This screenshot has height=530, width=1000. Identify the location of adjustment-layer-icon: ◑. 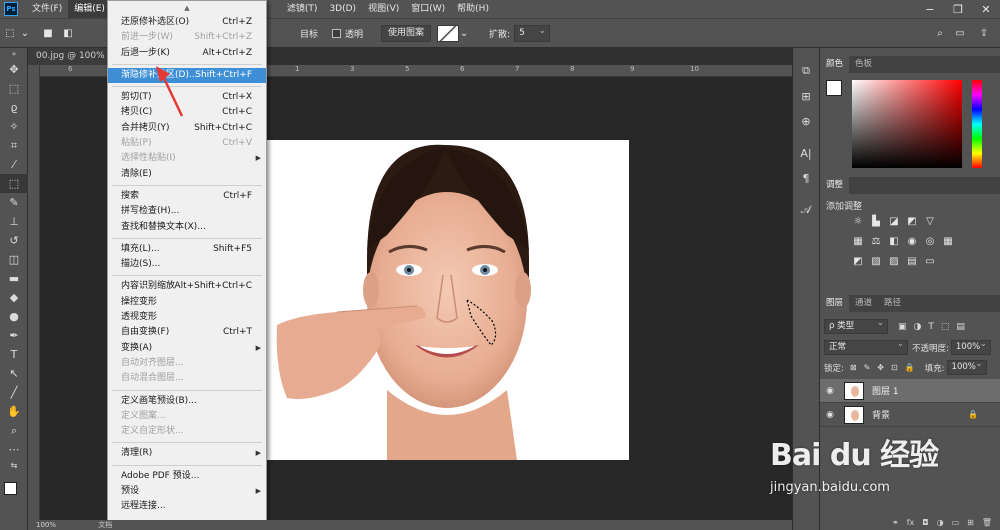
(940, 522).